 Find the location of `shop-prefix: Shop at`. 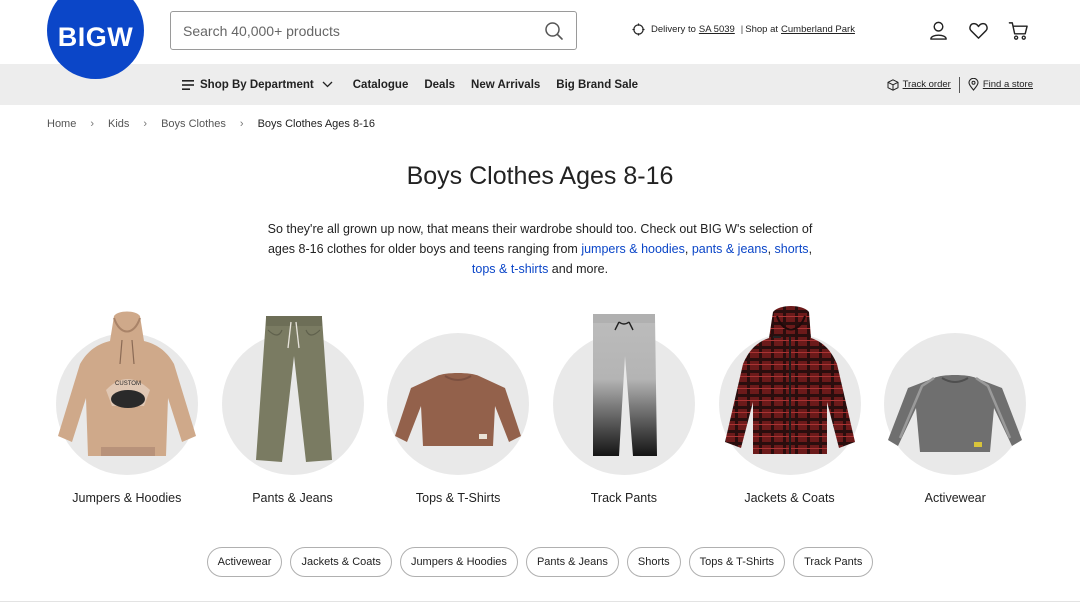

shop-prefix: Shop at is located at coordinates (762, 29).